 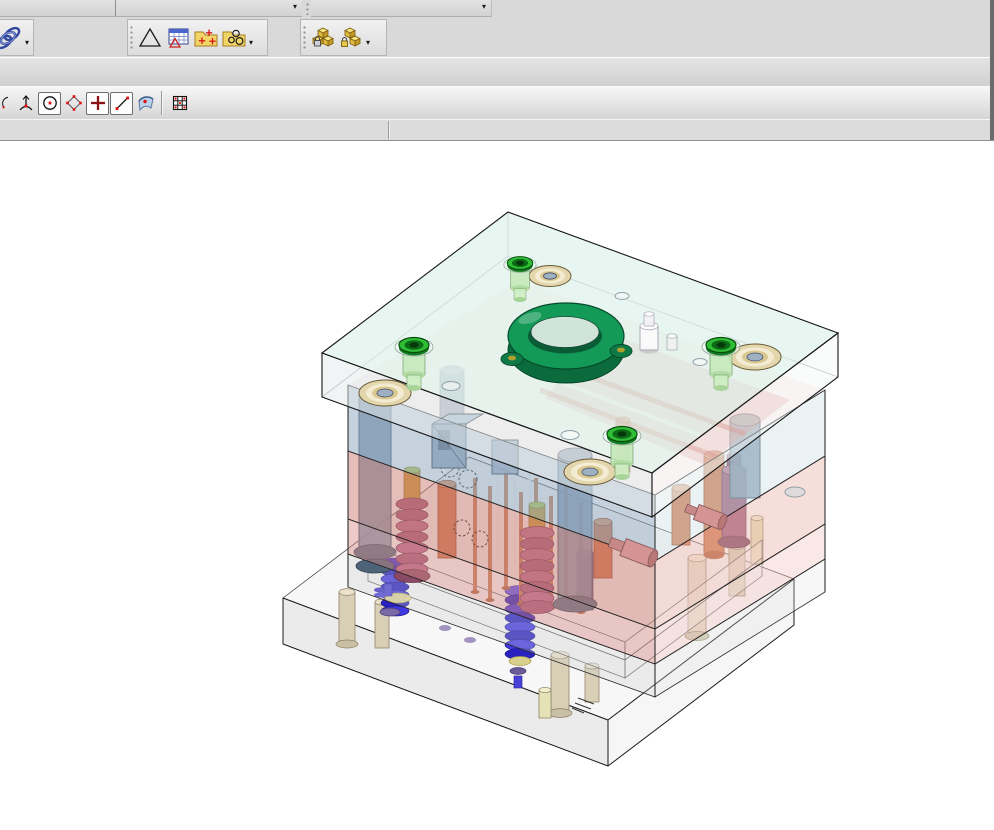 What do you see at coordinates (234, 38) in the screenshot?
I see `folder-circles-icon` at bounding box center [234, 38].